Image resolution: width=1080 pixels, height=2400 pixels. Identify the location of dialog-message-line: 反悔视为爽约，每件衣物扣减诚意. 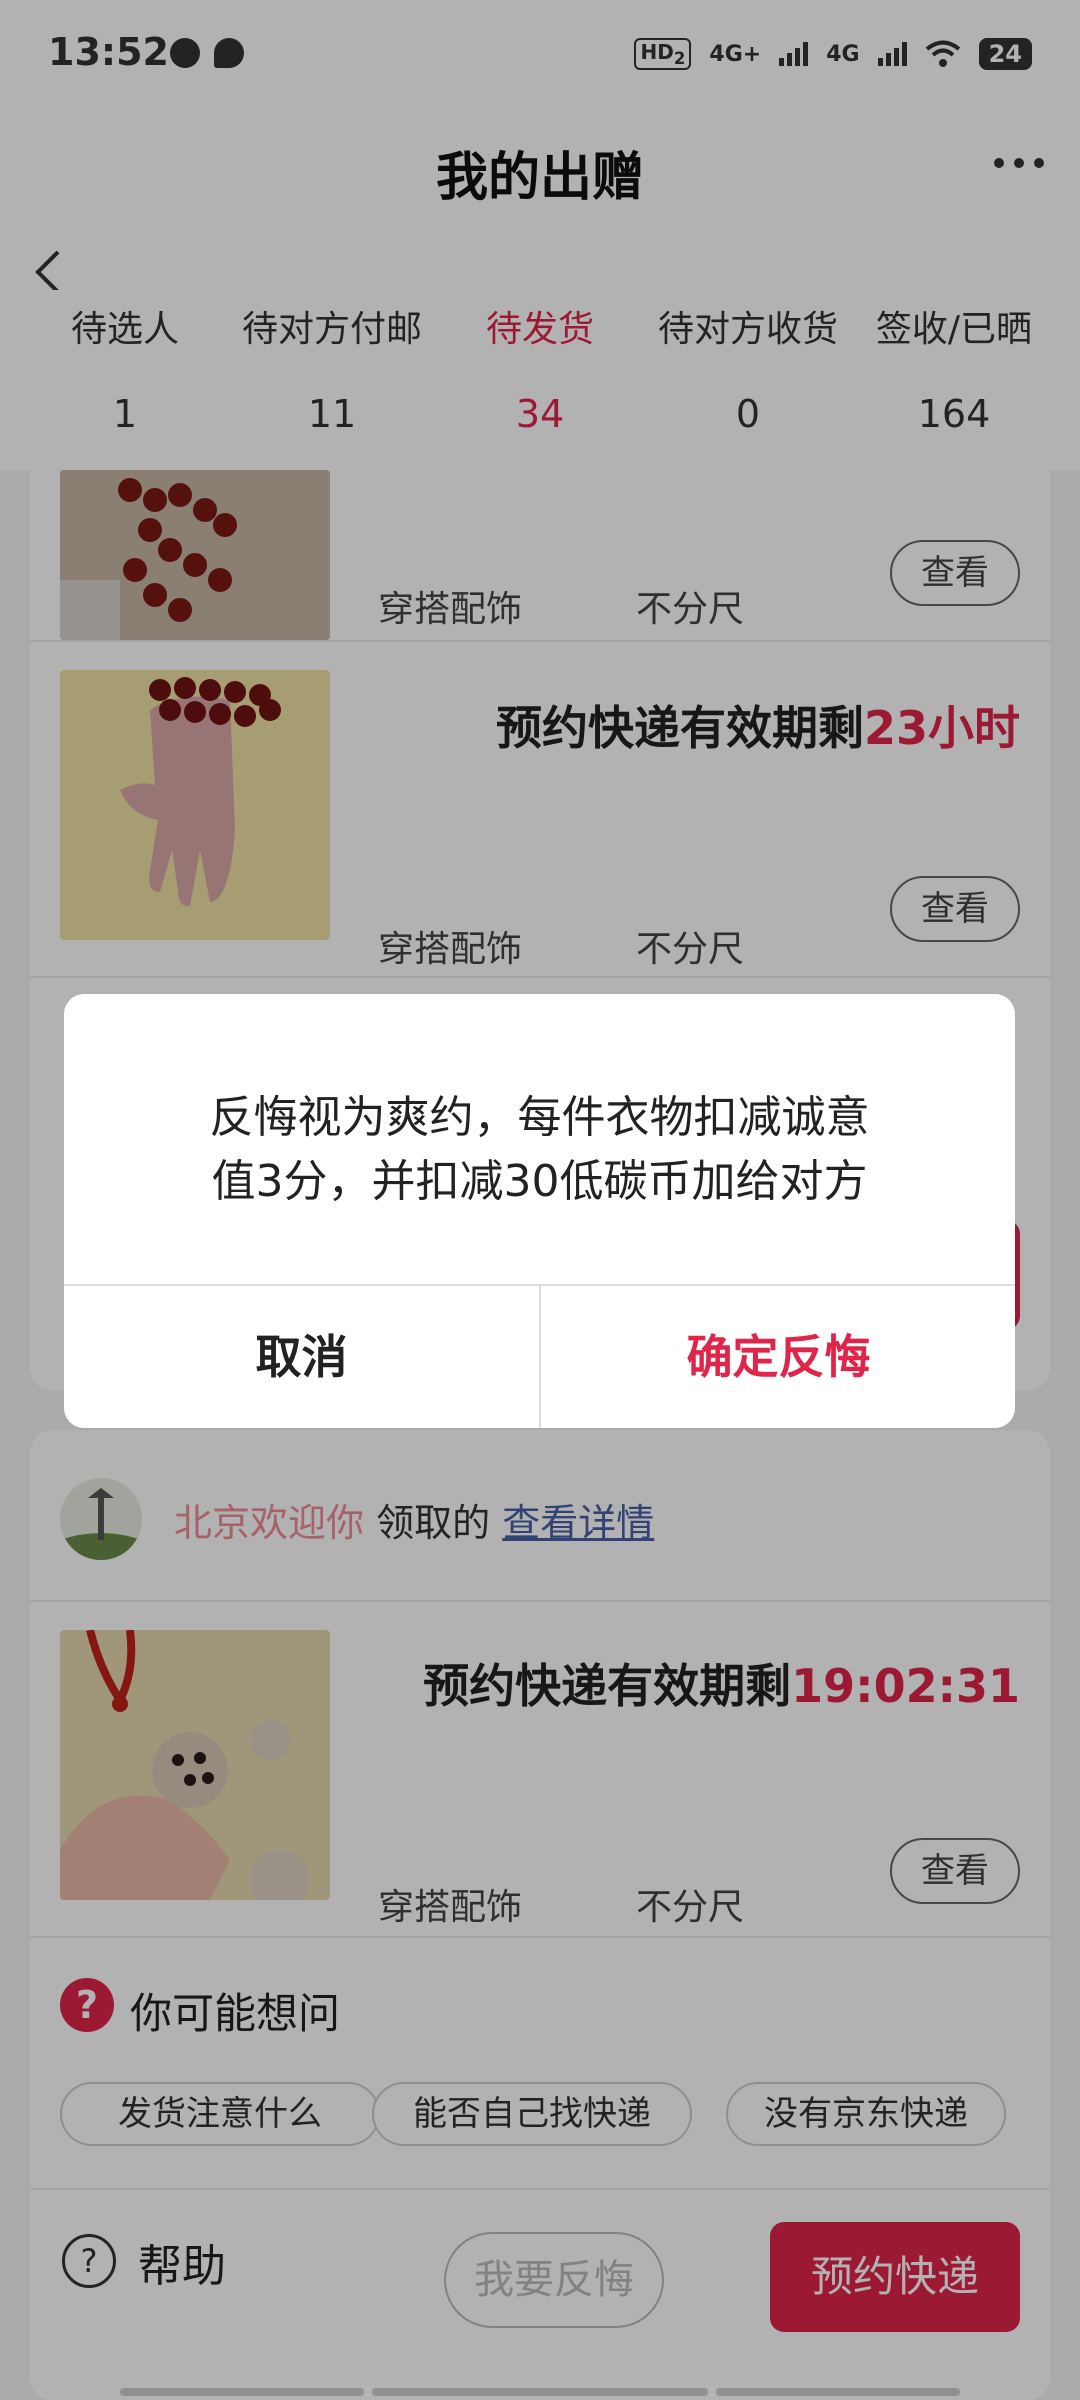
(539, 1117).